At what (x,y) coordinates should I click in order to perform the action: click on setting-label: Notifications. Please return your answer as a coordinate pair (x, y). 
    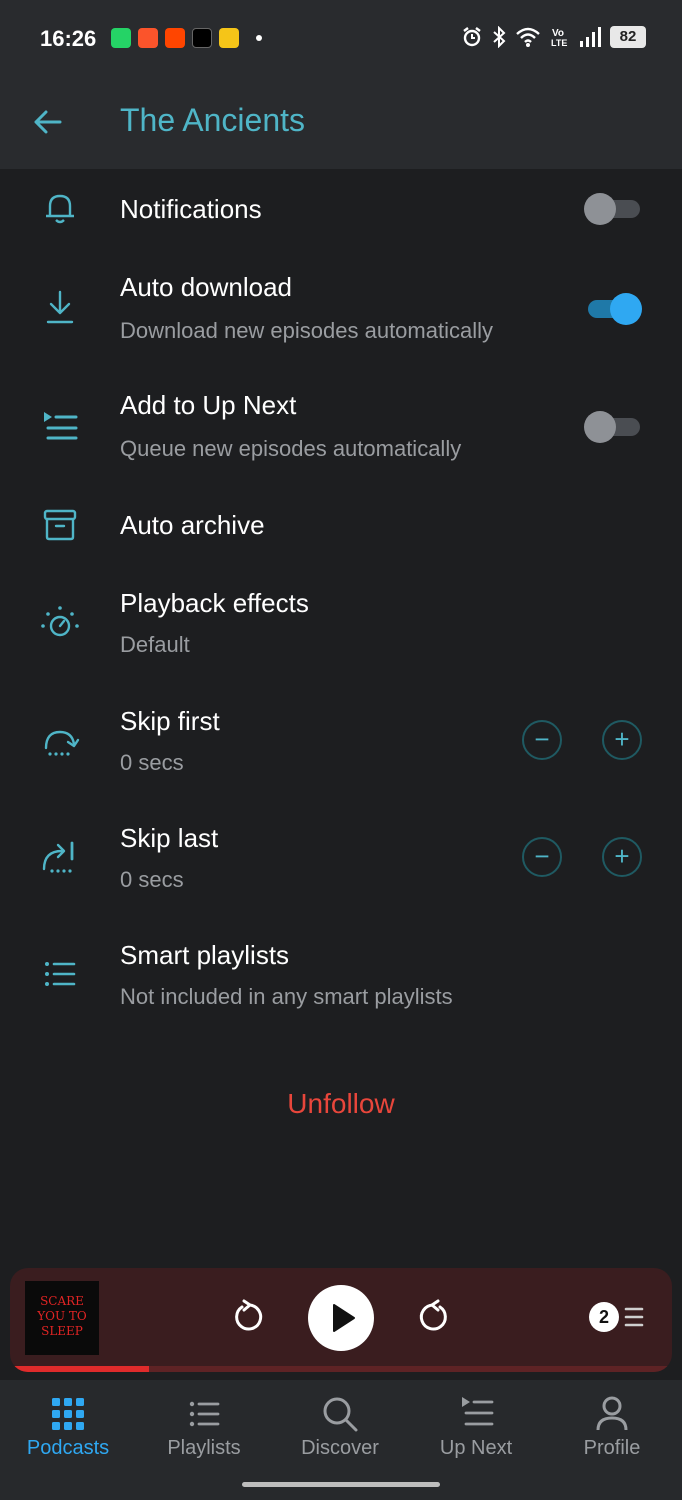
    Looking at the image, I should click on (191, 209).